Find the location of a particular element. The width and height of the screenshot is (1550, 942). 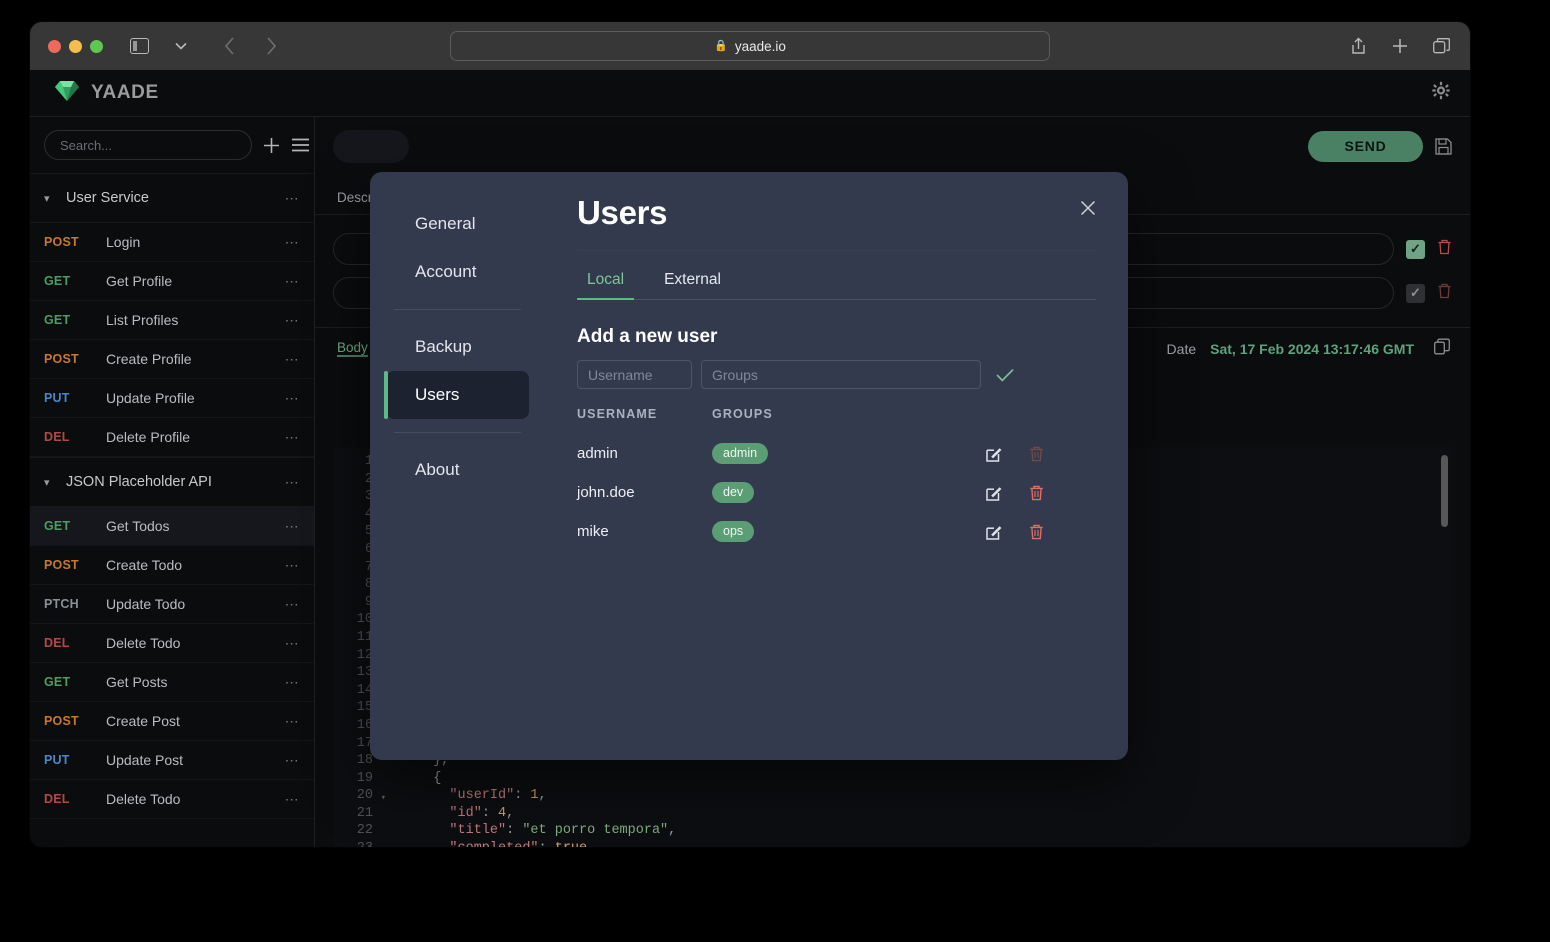

chevron-down-icon: ▾ is located at coordinates (47, 198).